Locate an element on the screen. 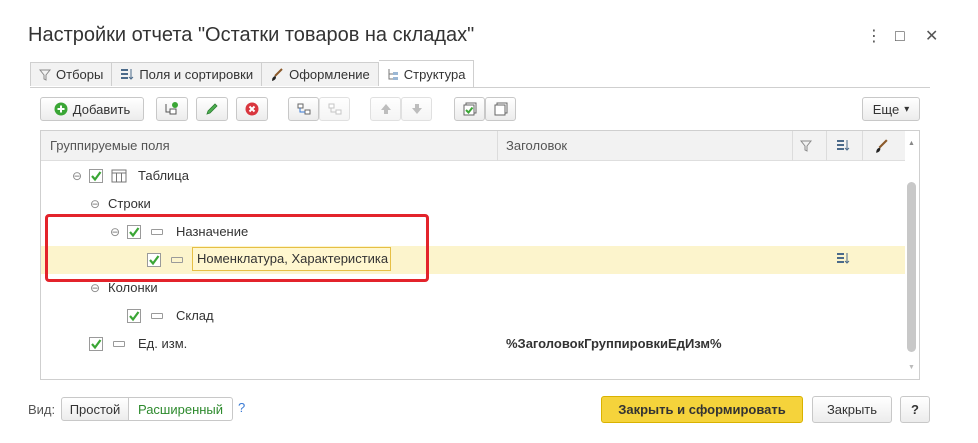  appearance-column-icon is located at coordinates (881, 146).